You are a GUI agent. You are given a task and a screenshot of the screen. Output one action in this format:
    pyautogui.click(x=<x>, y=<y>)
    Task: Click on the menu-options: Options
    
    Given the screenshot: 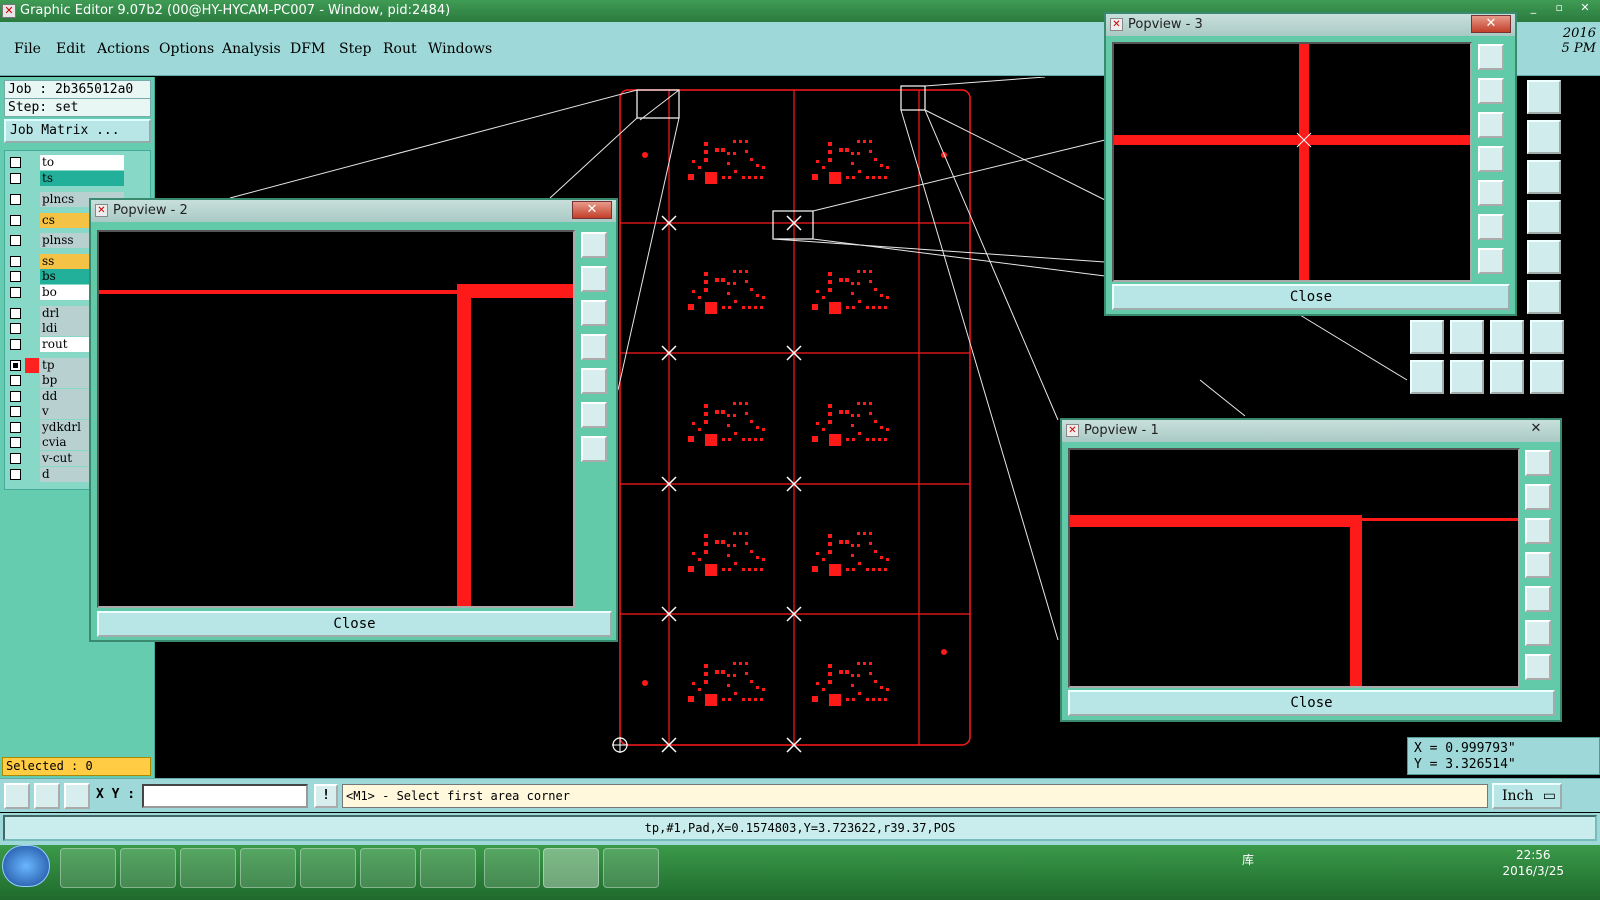 What is the action you would take?
    pyautogui.click(x=186, y=49)
    